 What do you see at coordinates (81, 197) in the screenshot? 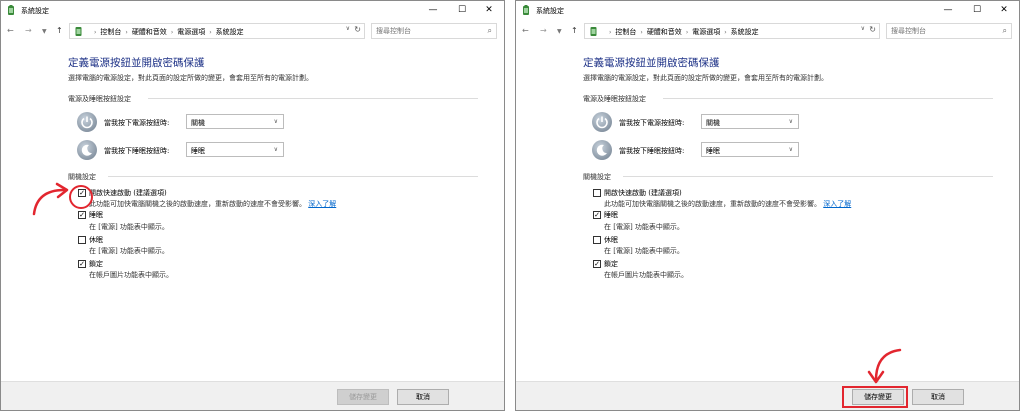
I see `annotation-circle` at bounding box center [81, 197].